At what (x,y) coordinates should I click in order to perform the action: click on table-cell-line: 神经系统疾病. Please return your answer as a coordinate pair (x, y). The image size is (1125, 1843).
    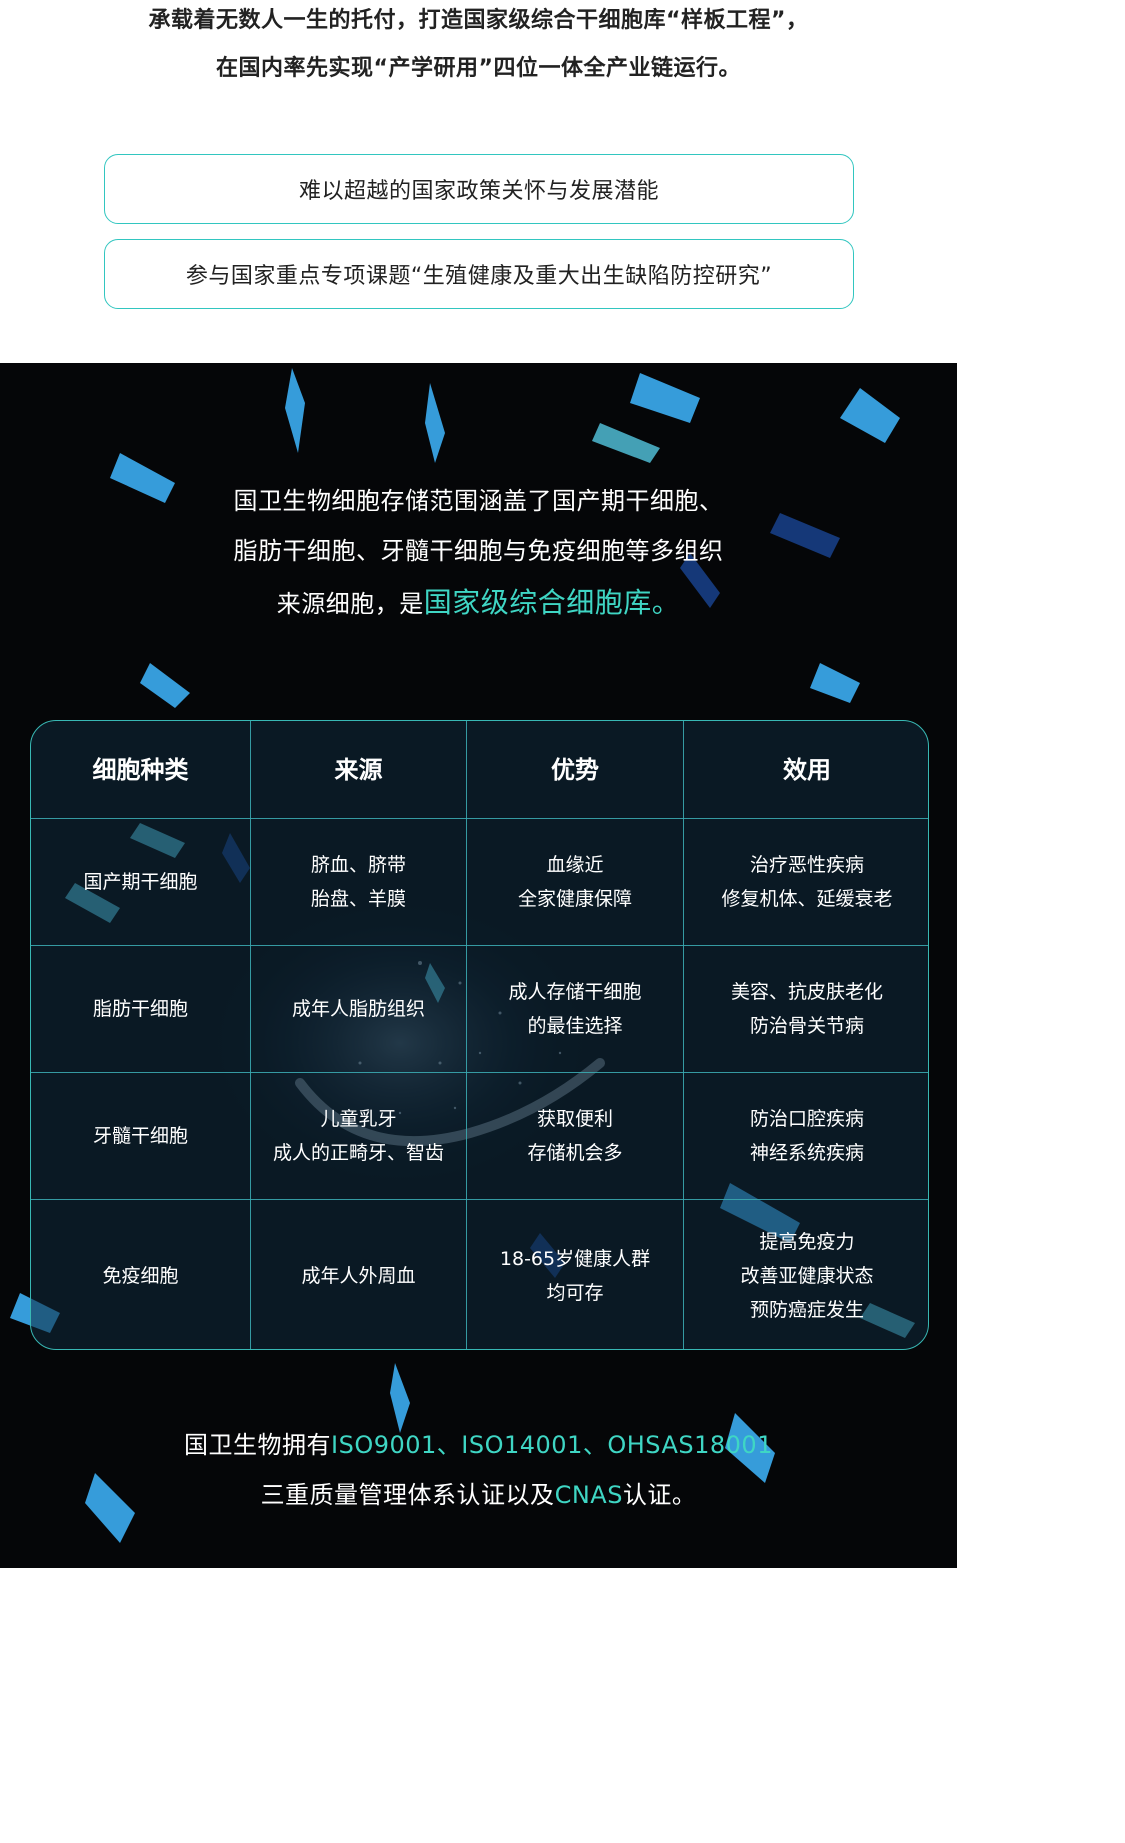
    Looking at the image, I should click on (806, 1153).